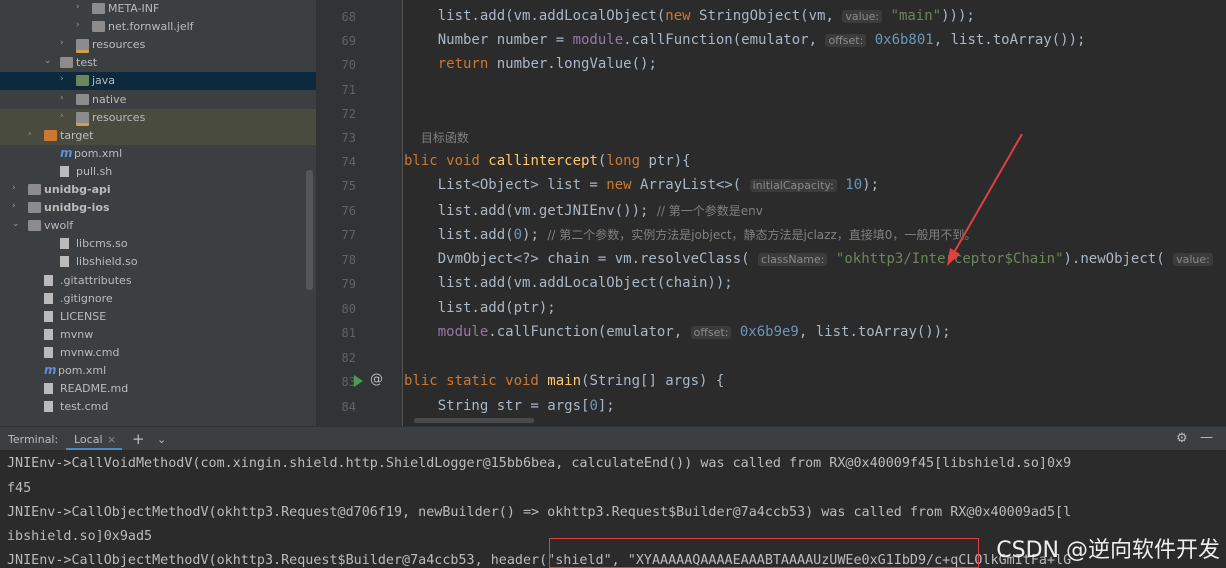 Image resolution: width=1226 pixels, height=568 pixels. I want to click on watermark: CSDN @逆向软件开发, so click(1108, 550).